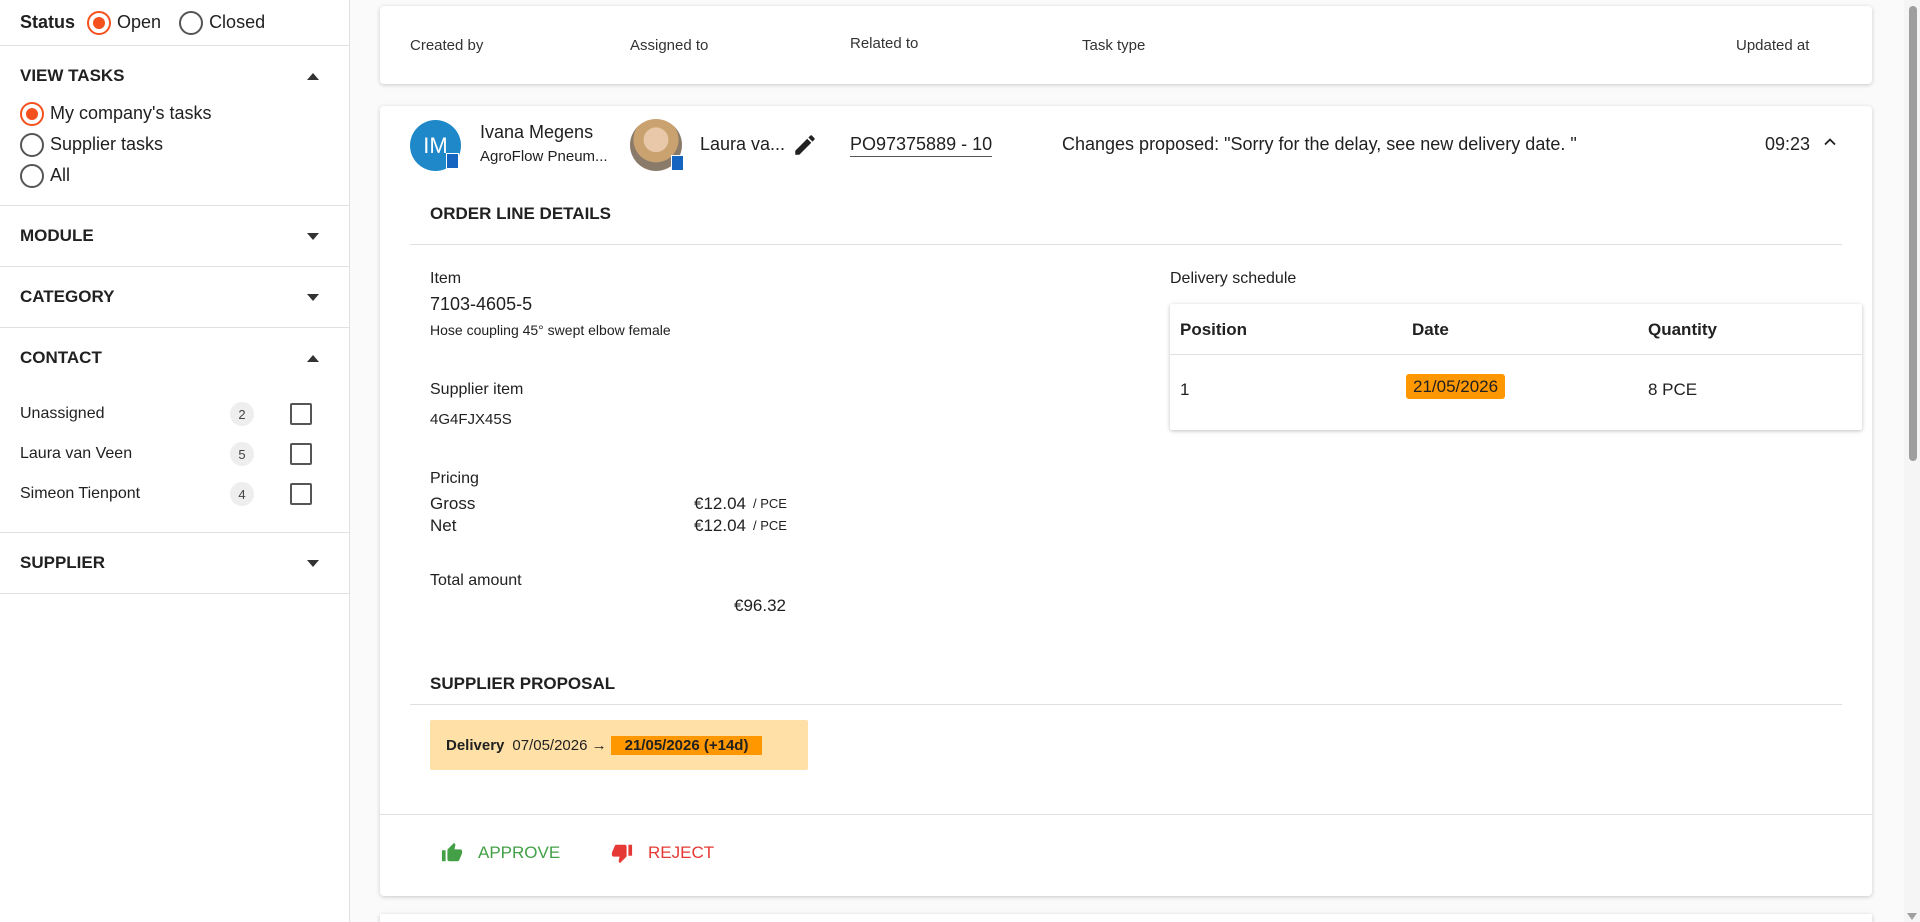  I want to click on creator-avatar: IM, so click(435, 145).